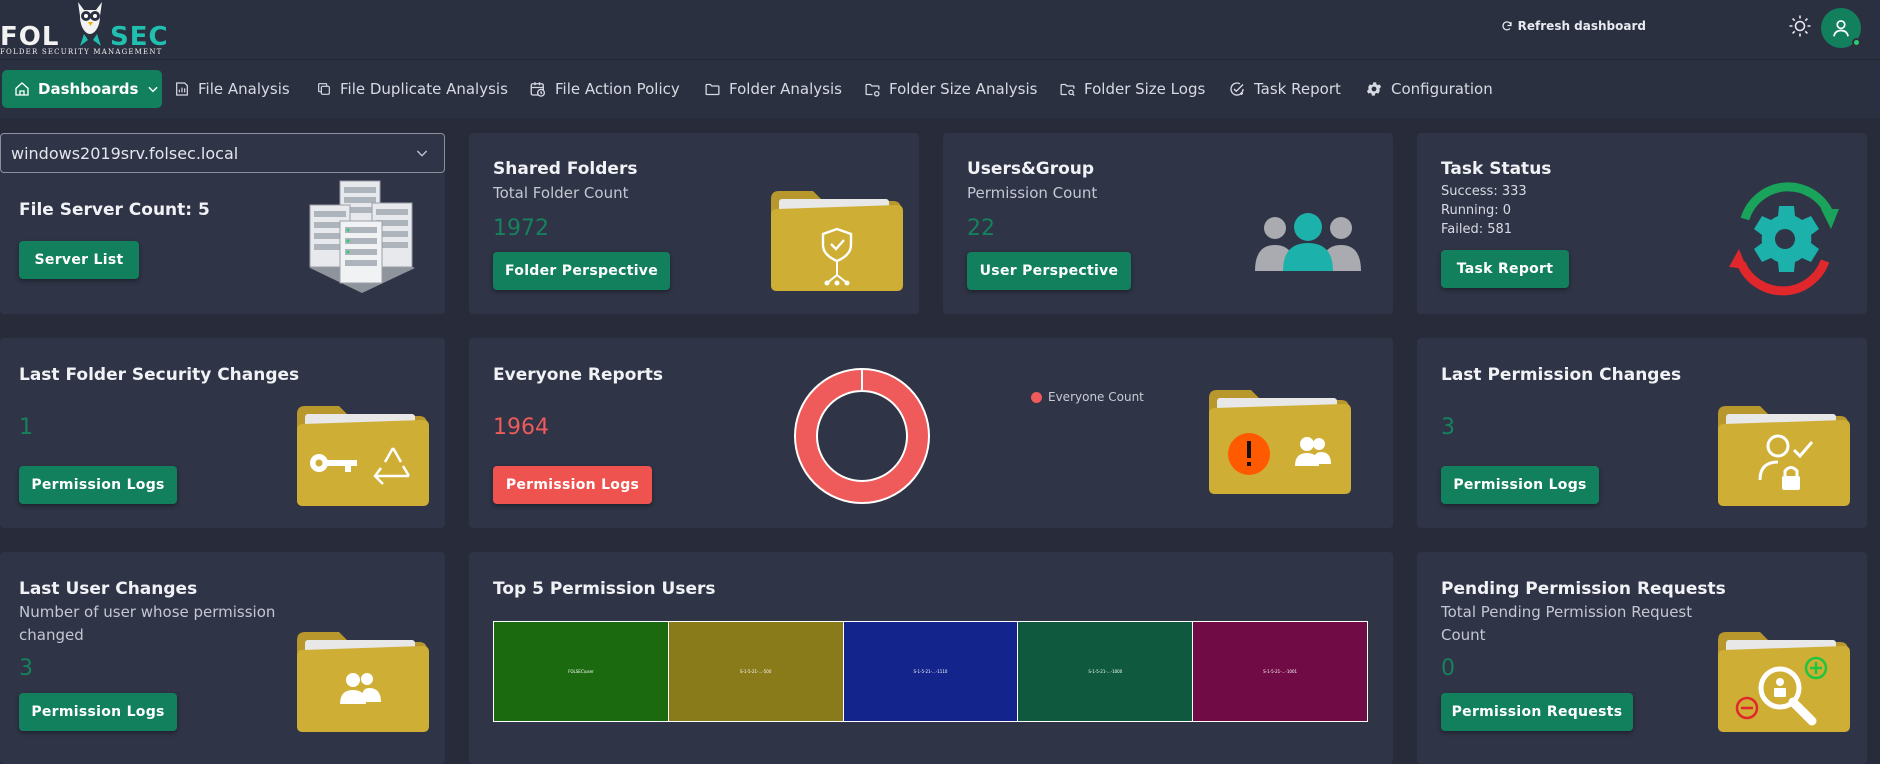 Image resolution: width=1880 pixels, height=764 pixels. Describe the element at coordinates (1581, 26) in the screenshot. I see `refresh-label: Refresh dashboard` at that location.